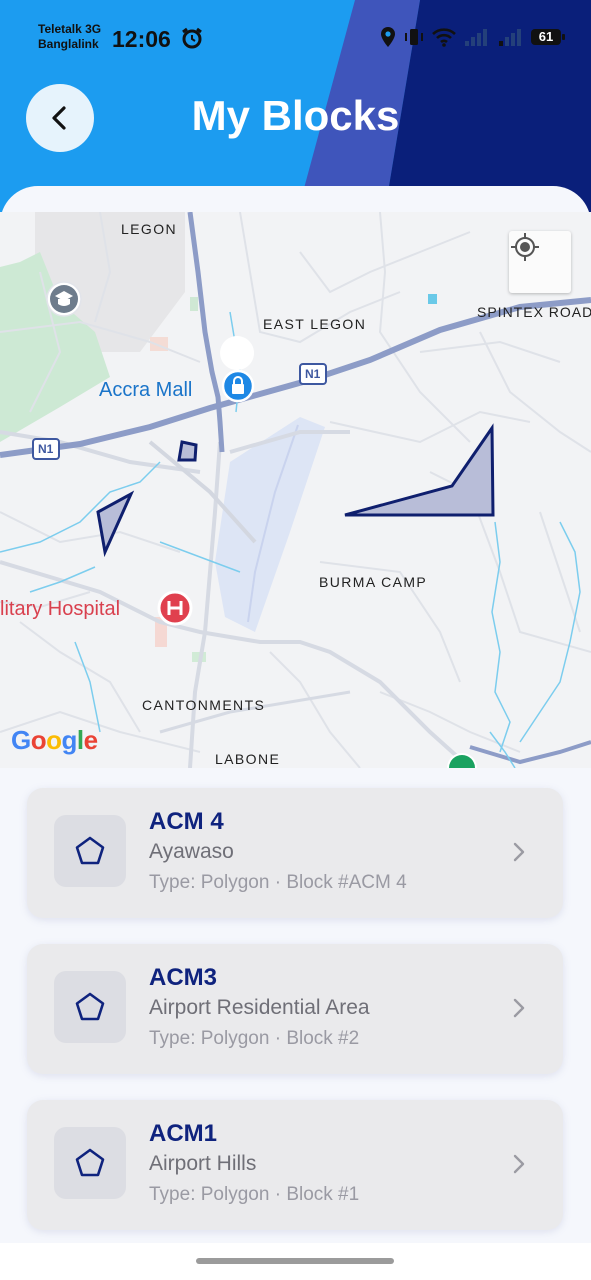  I want to click on block-number: Block #2, so click(323, 1038).